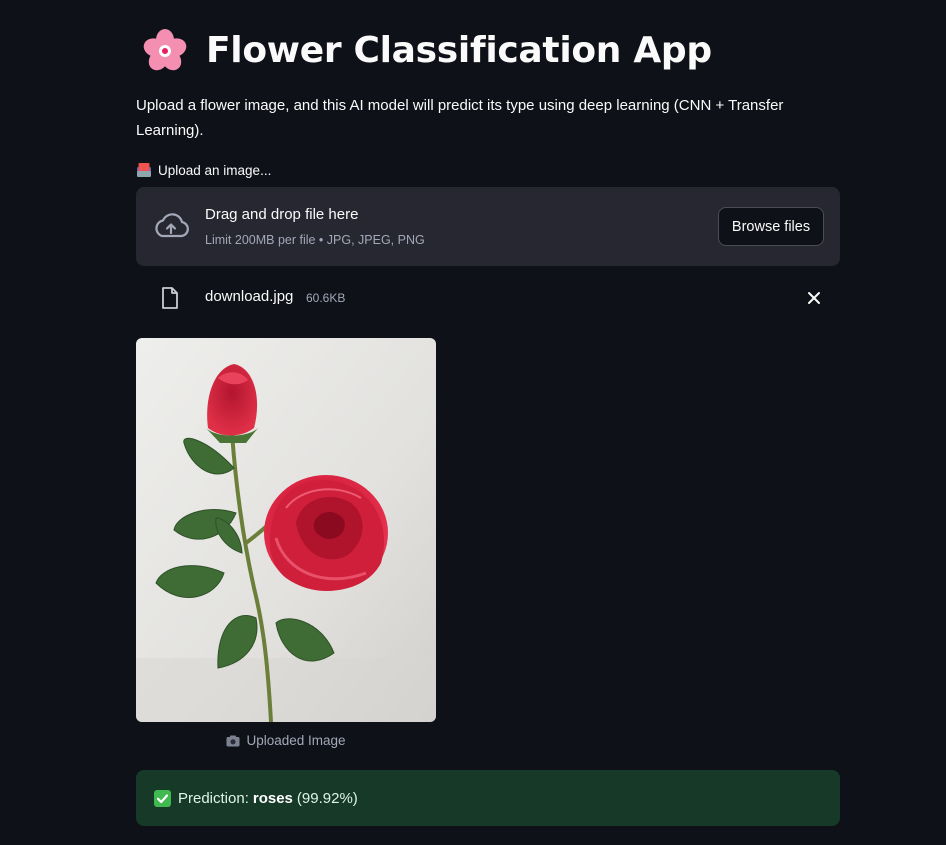 The width and height of the screenshot is (946, 845). What do you see at coordinates (488, 798) in the screenshot?
I see `prediction-alert: Prediction: roses (99.92%)` at bounding box center [488, 798].